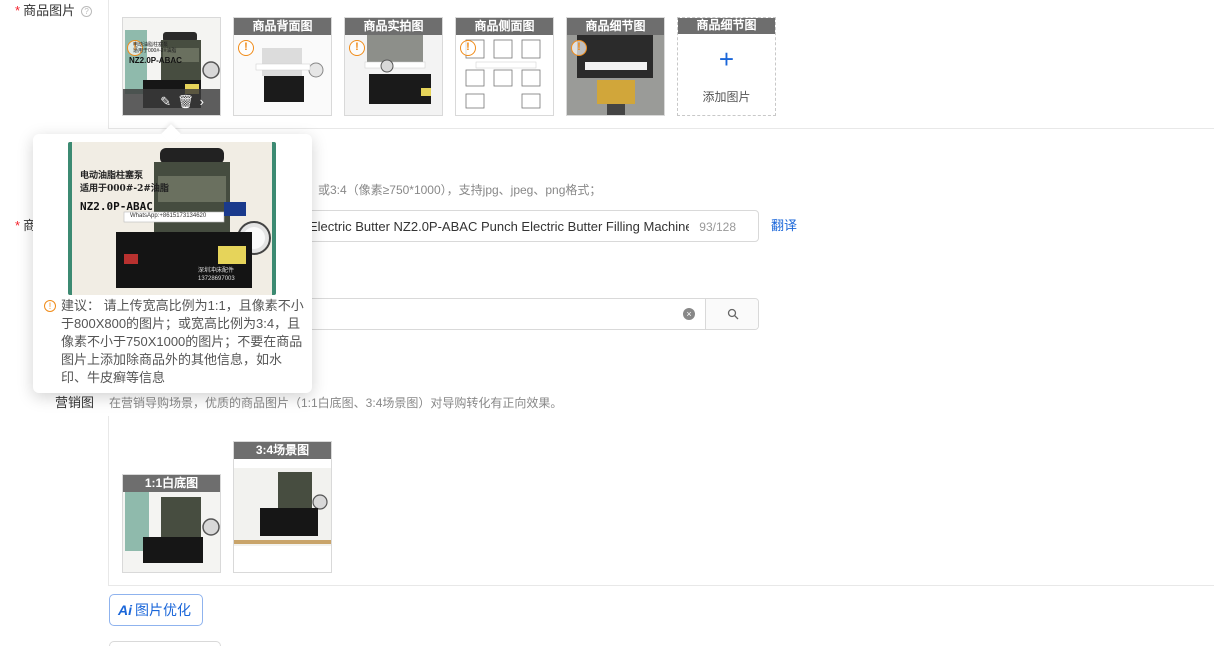  What do you see at coordinates (54, 9) in the screenshot?
I see `product-images-label: * 商品图片?` at bounding box center [54, 9].